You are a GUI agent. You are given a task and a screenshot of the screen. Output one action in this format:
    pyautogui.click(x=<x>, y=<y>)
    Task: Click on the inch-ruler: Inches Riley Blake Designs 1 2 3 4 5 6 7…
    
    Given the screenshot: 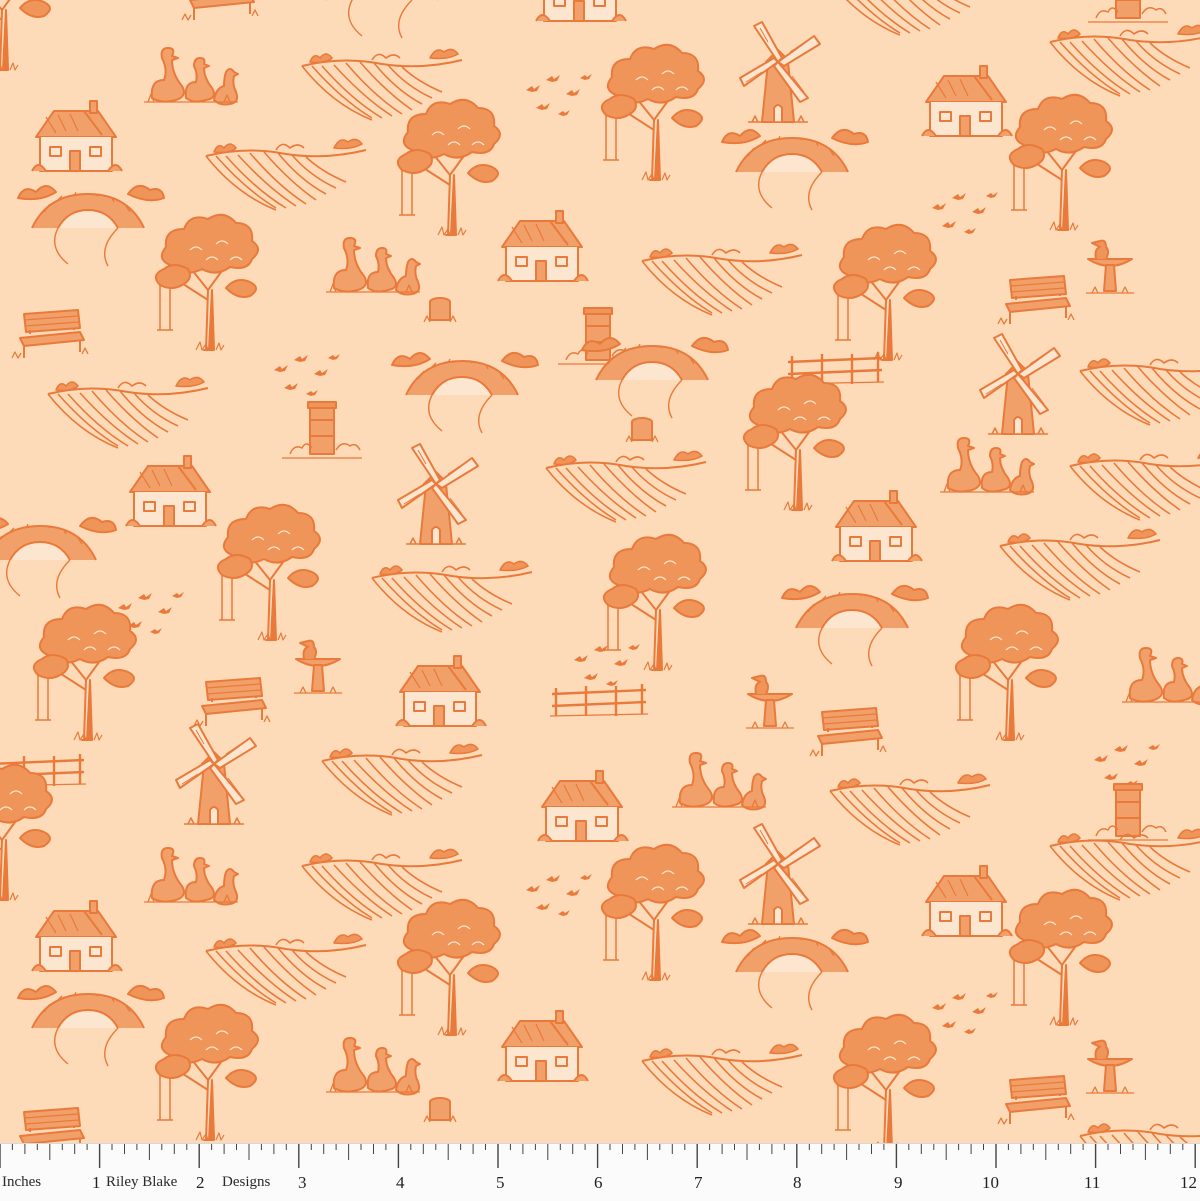 What is the action you would take?
    pyautogui.click(x=600, y=1172)
    